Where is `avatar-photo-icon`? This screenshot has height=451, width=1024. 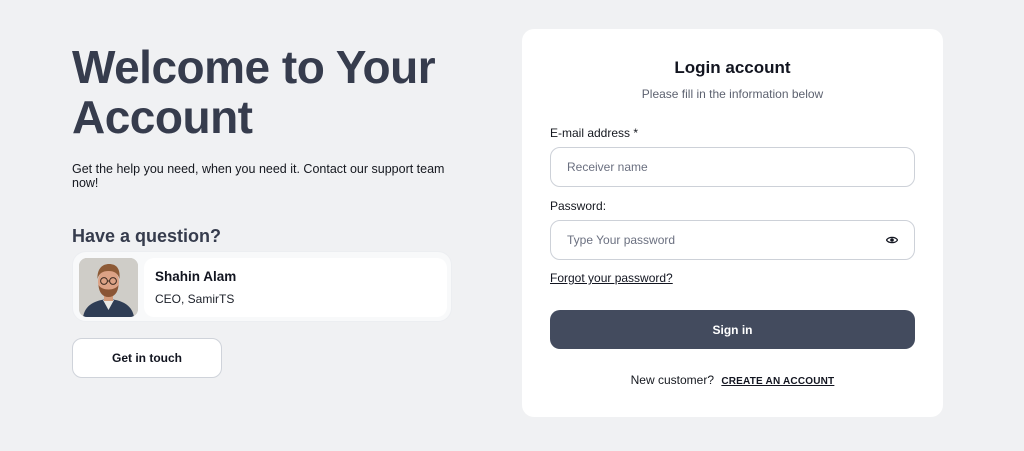 avatar-photo-icon is located at coordinates (108, 287).